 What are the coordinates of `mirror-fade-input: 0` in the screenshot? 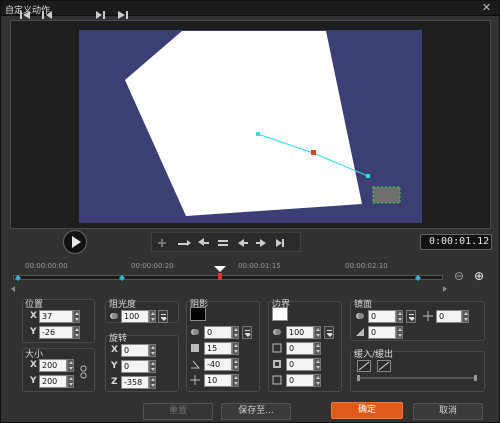 It's located at (382, 332).